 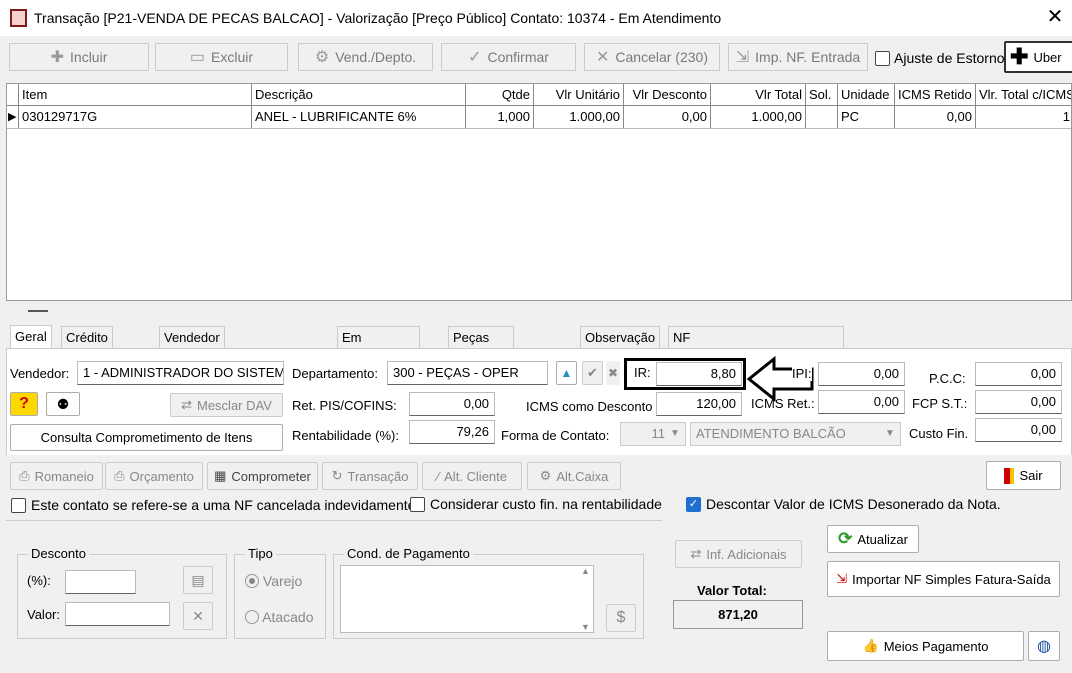 I want to click on atualizar-button: ⟳ Atualizar, so click(x=873, y=539).